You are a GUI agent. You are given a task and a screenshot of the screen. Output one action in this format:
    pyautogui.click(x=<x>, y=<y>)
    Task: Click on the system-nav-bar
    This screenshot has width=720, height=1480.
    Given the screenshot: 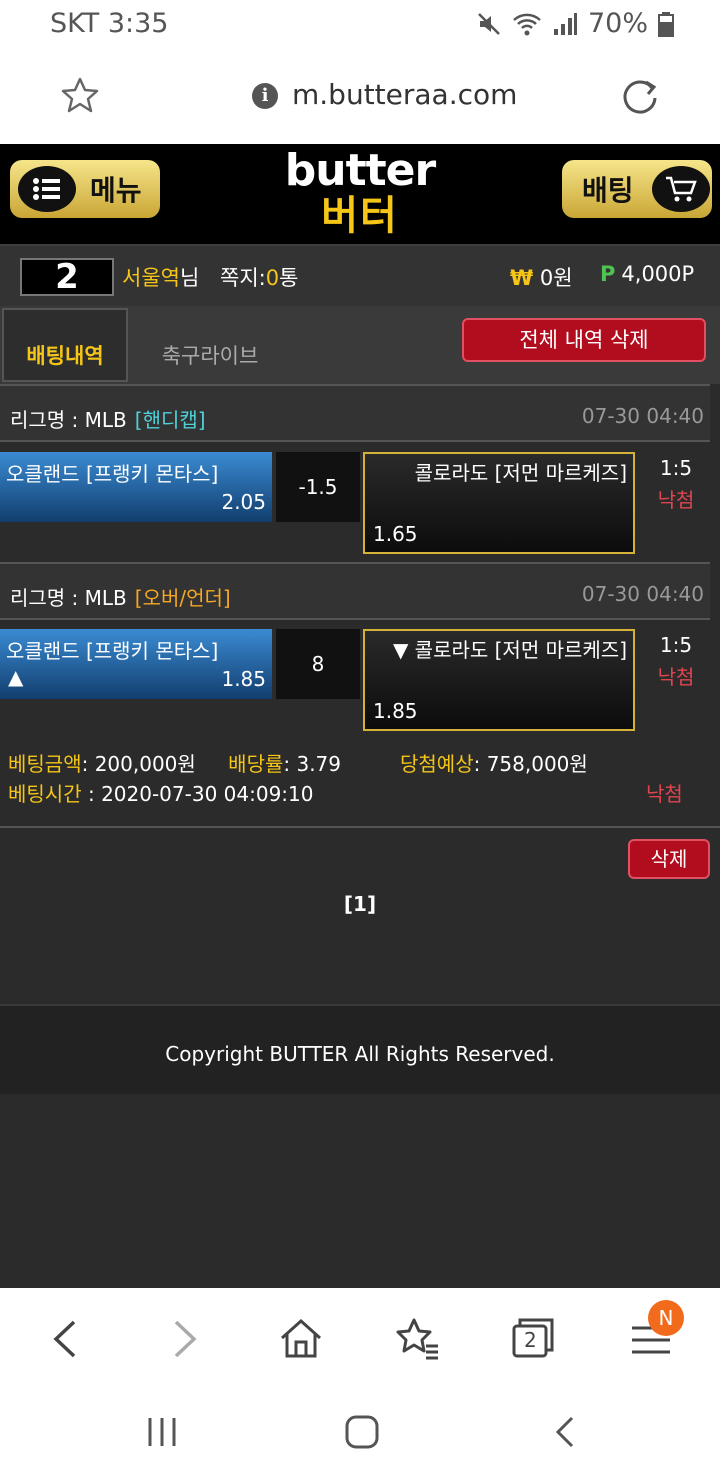 What is the action you would take?
    pyautogui.click(x=360, y=1432)
    